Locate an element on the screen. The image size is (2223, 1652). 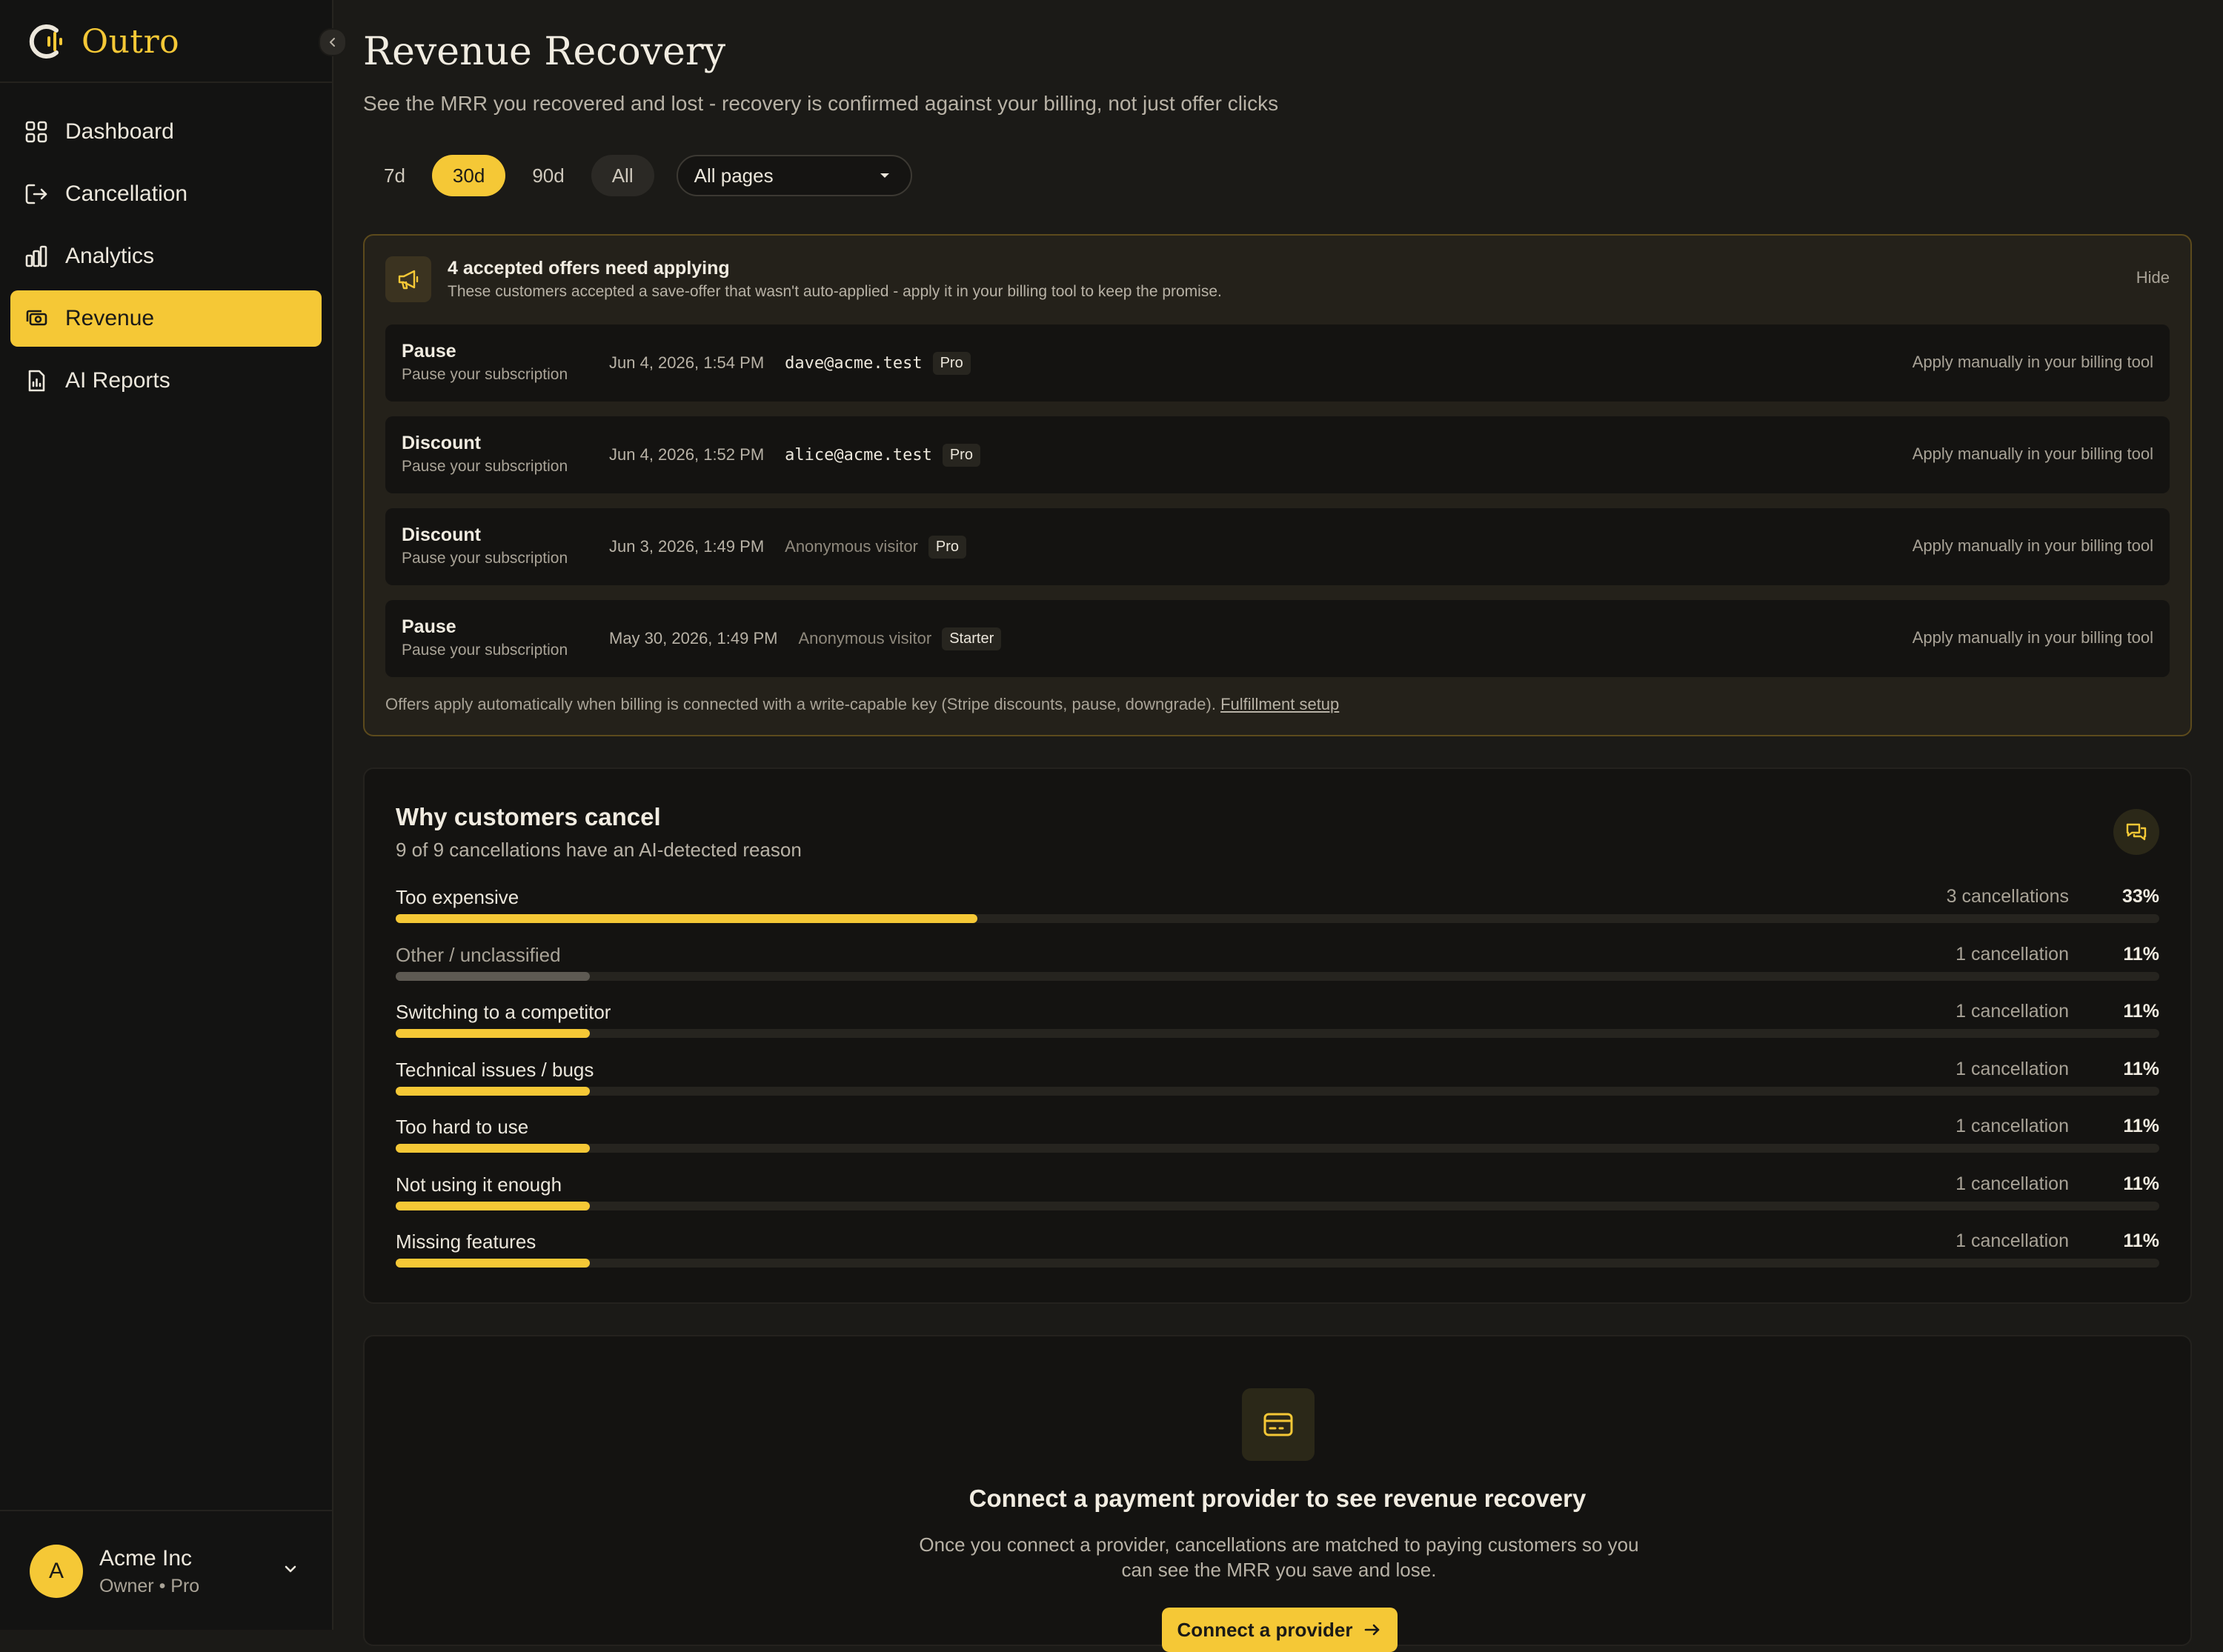
brand: Outro is located at coordinates (102, 41).